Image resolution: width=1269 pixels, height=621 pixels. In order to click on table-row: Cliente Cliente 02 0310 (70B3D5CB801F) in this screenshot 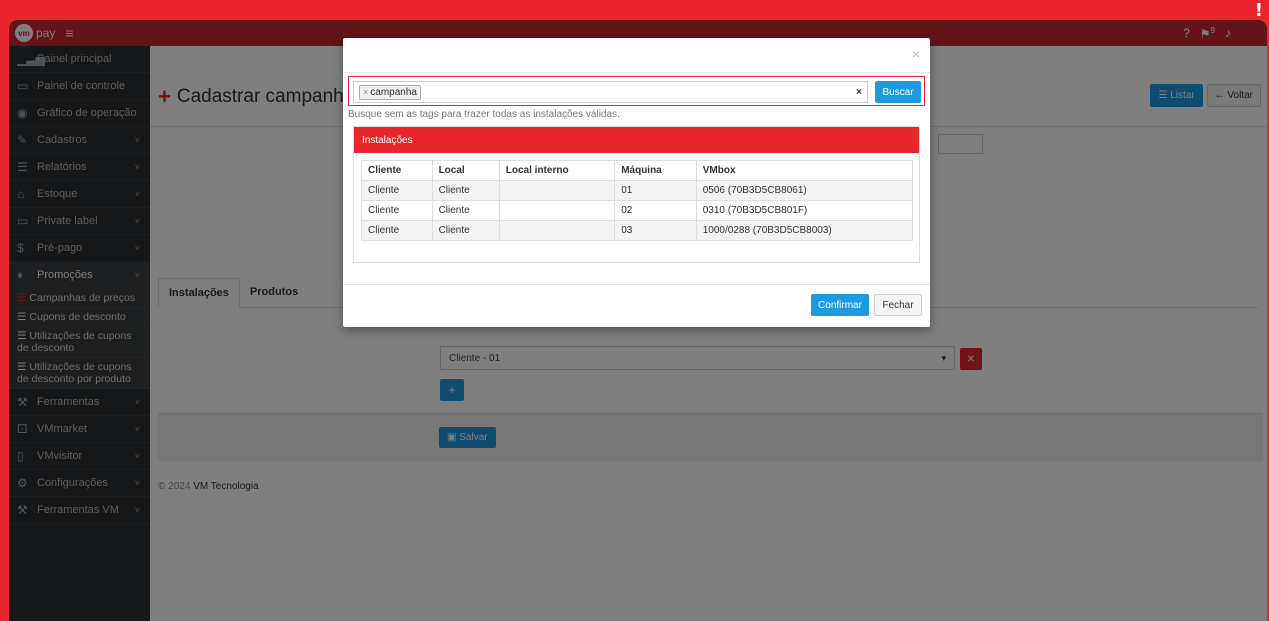, I will do `click(637, 210)`.